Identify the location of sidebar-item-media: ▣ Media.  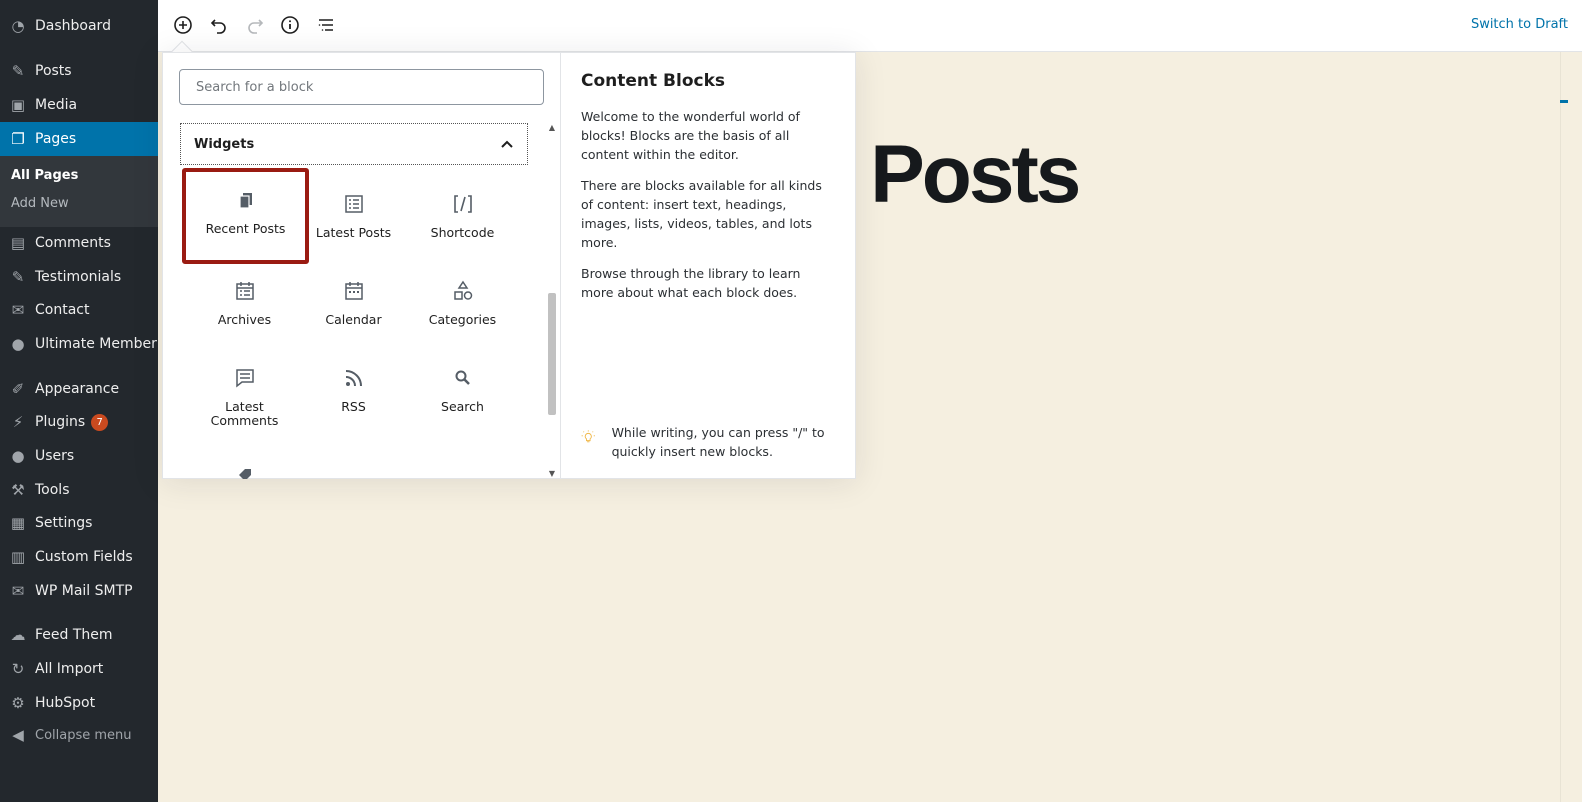
(79, 105).